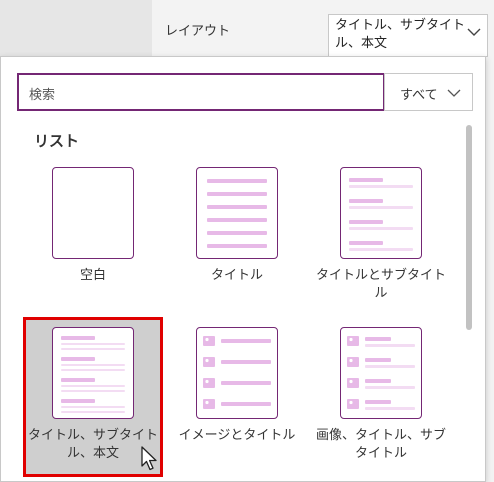 This screenshot has width=494, height=482. What do you see at coordinates (400, 34) in the screenshot?
I see `layout-property-value: タイトル、サブタイトル、本文` at bounding box center [400, 34].